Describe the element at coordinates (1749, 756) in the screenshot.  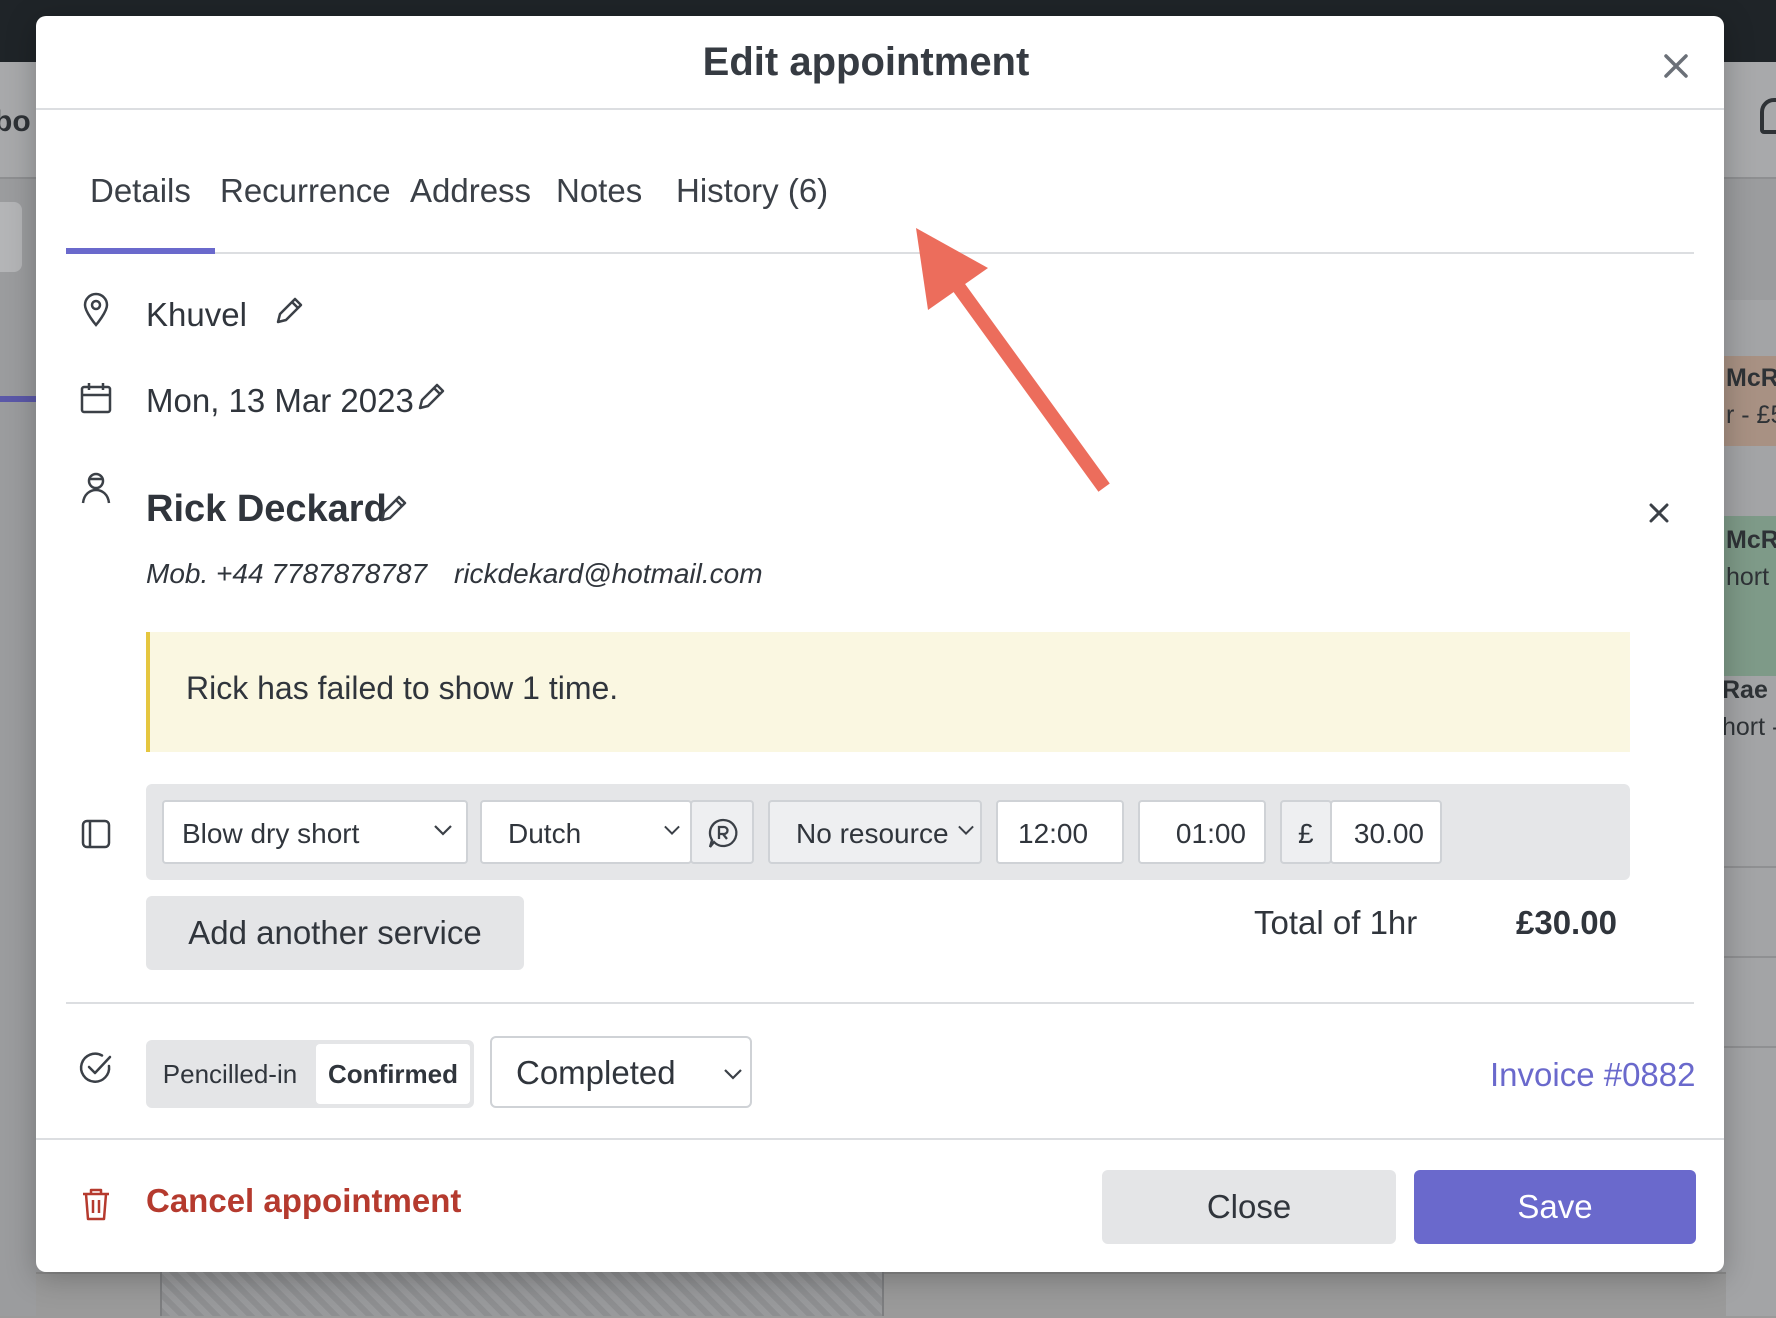
I see `background-appointment-card: Rae hort -` at that location.